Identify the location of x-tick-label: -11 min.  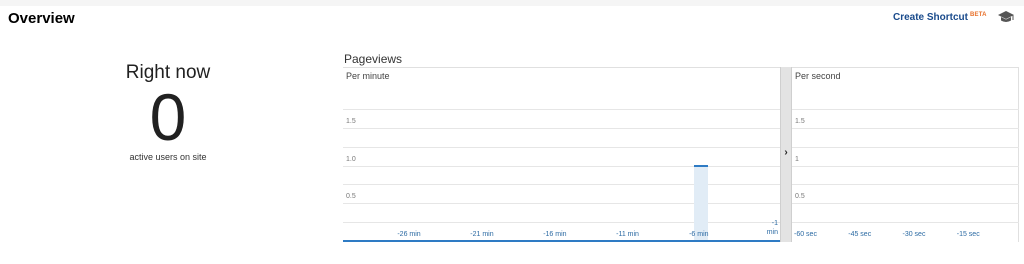
(627, 234).